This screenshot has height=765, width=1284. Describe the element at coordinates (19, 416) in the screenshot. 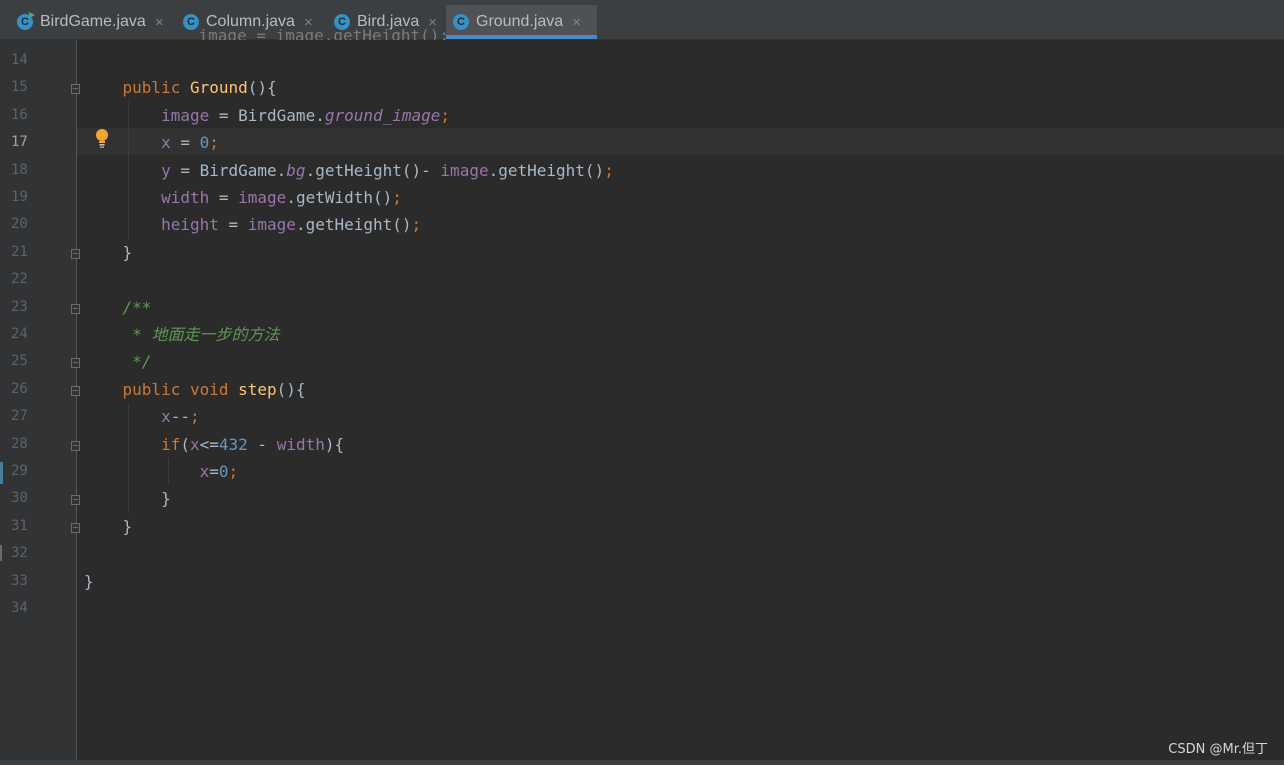

I see `line-number: 27` at that location.